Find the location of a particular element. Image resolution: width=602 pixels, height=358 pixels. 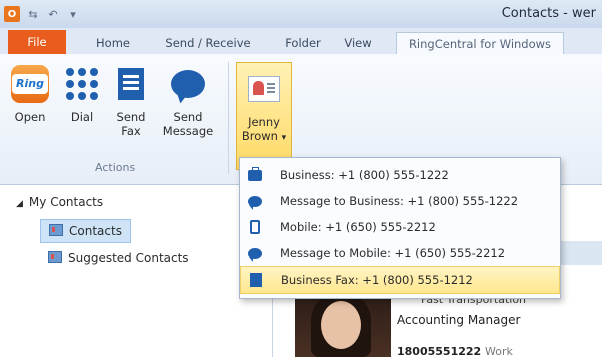

actions-group-label: Actions is located at coordinates (115, 167).